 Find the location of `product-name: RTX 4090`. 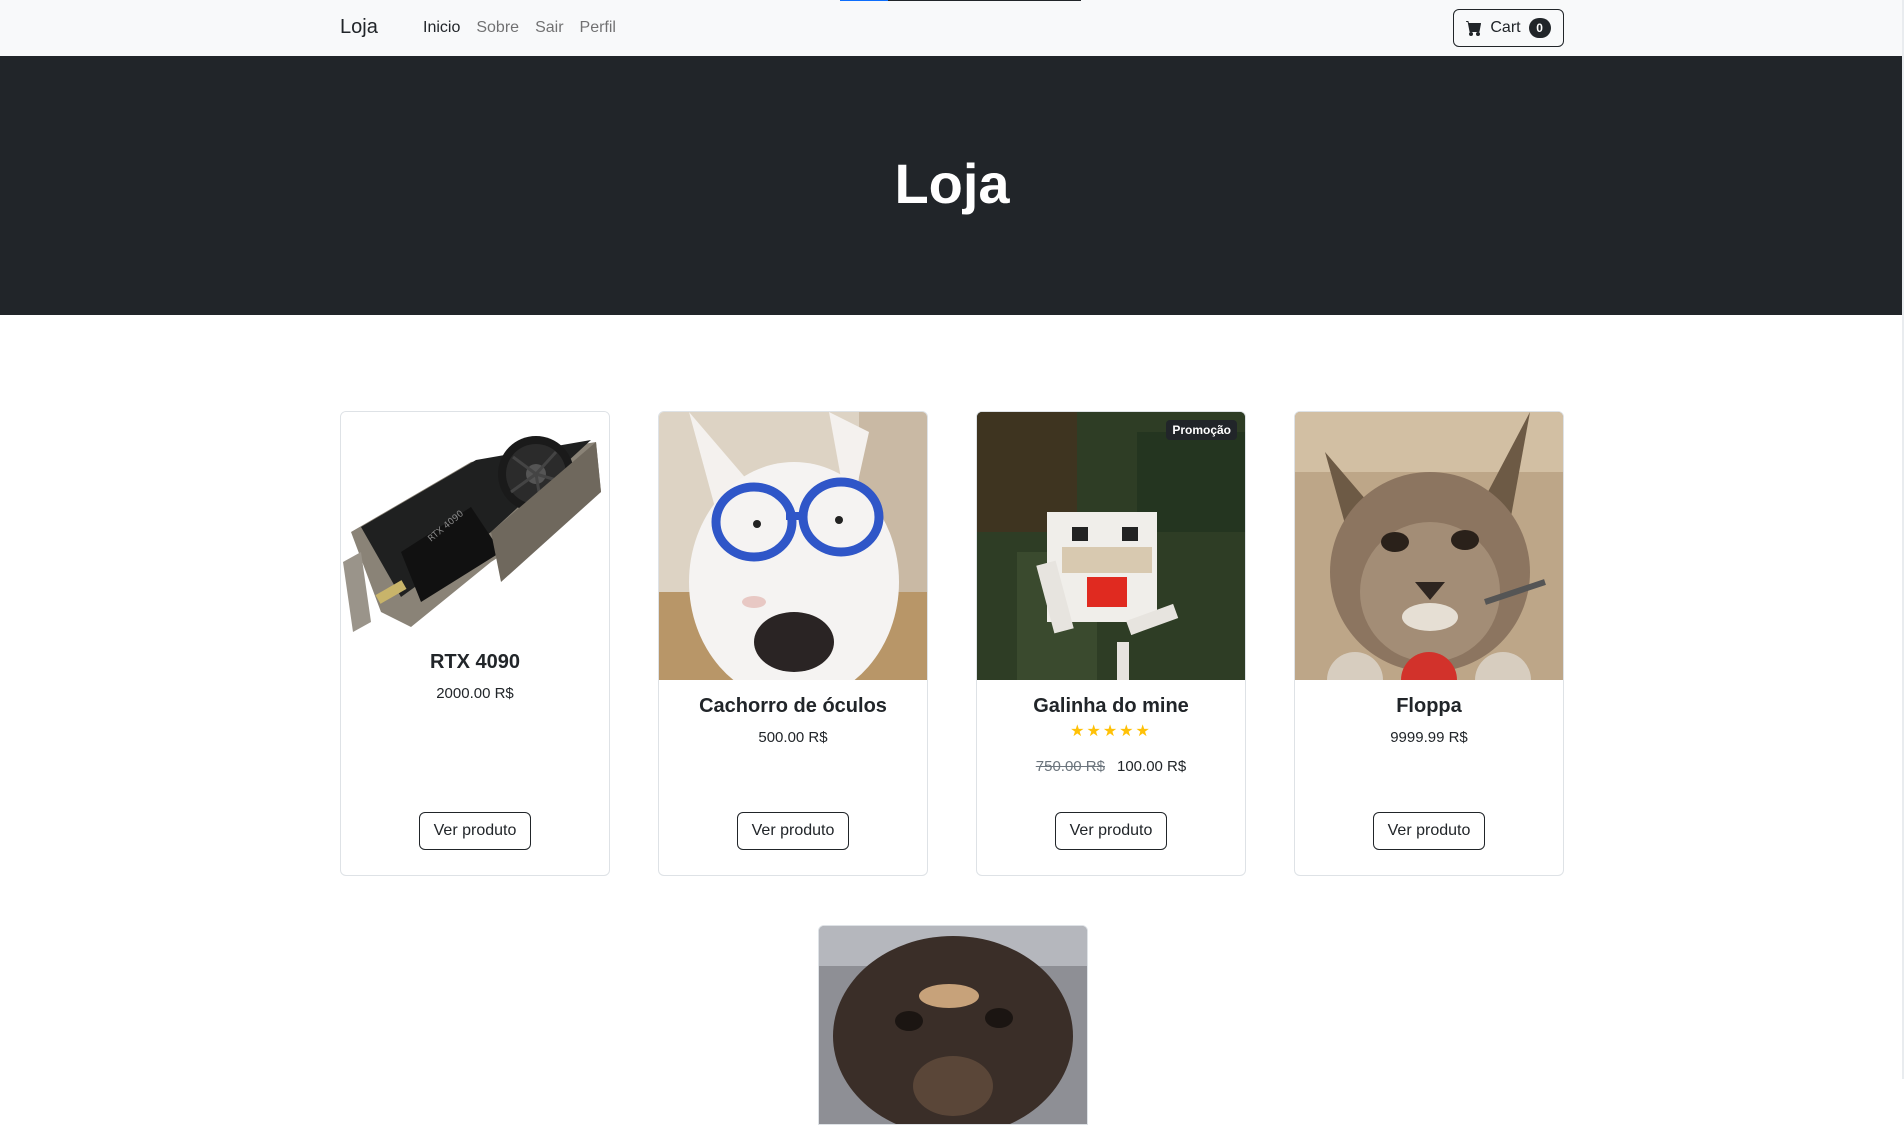

product-name: RTX 4090 is located at coordinates (475, 662).